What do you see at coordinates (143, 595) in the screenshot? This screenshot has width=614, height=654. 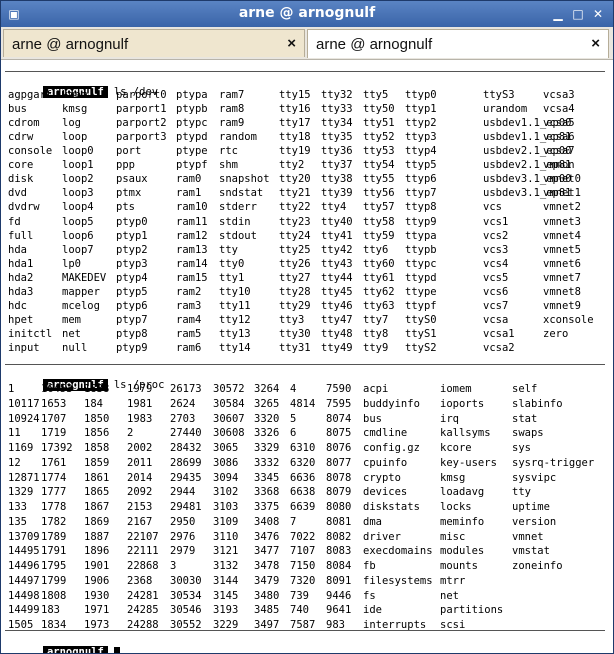 I see `proc-entry: 24281` at bounding box center [143, 595].